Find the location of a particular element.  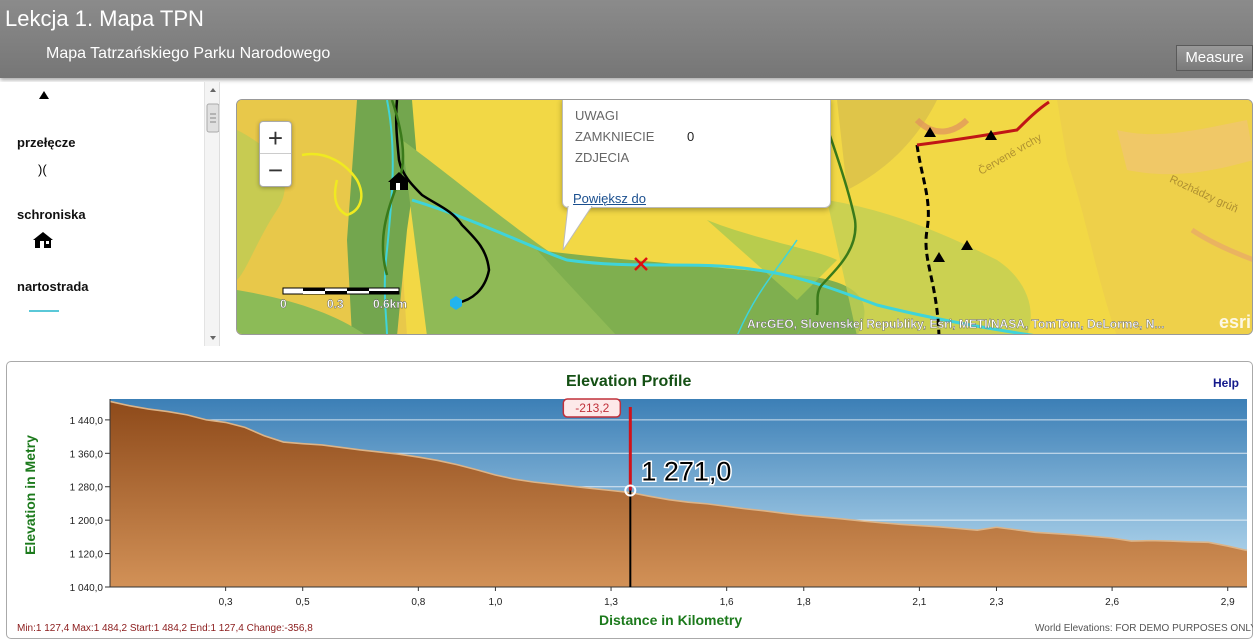

x-tick-label: 2,6 is located at coordinates (1112, 602).